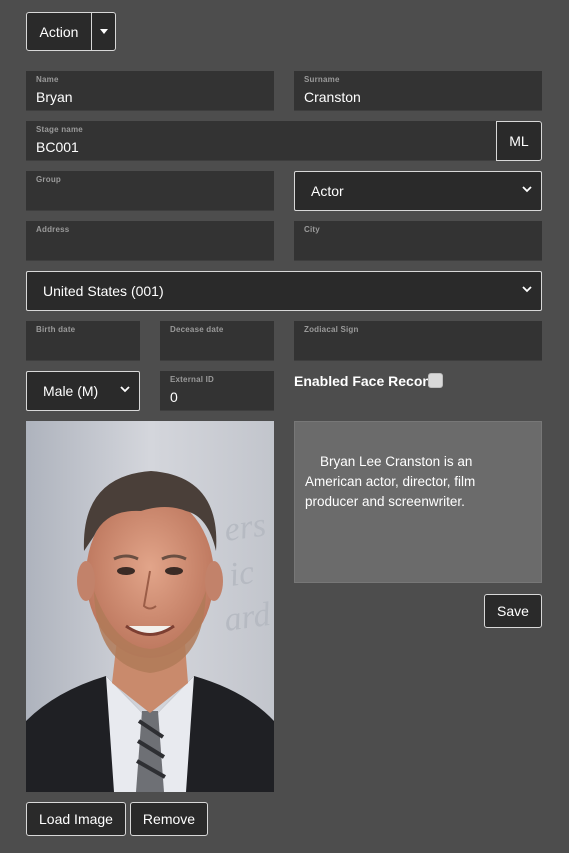  I want to click on decease-date-label: Decease date, so click(197, 329).